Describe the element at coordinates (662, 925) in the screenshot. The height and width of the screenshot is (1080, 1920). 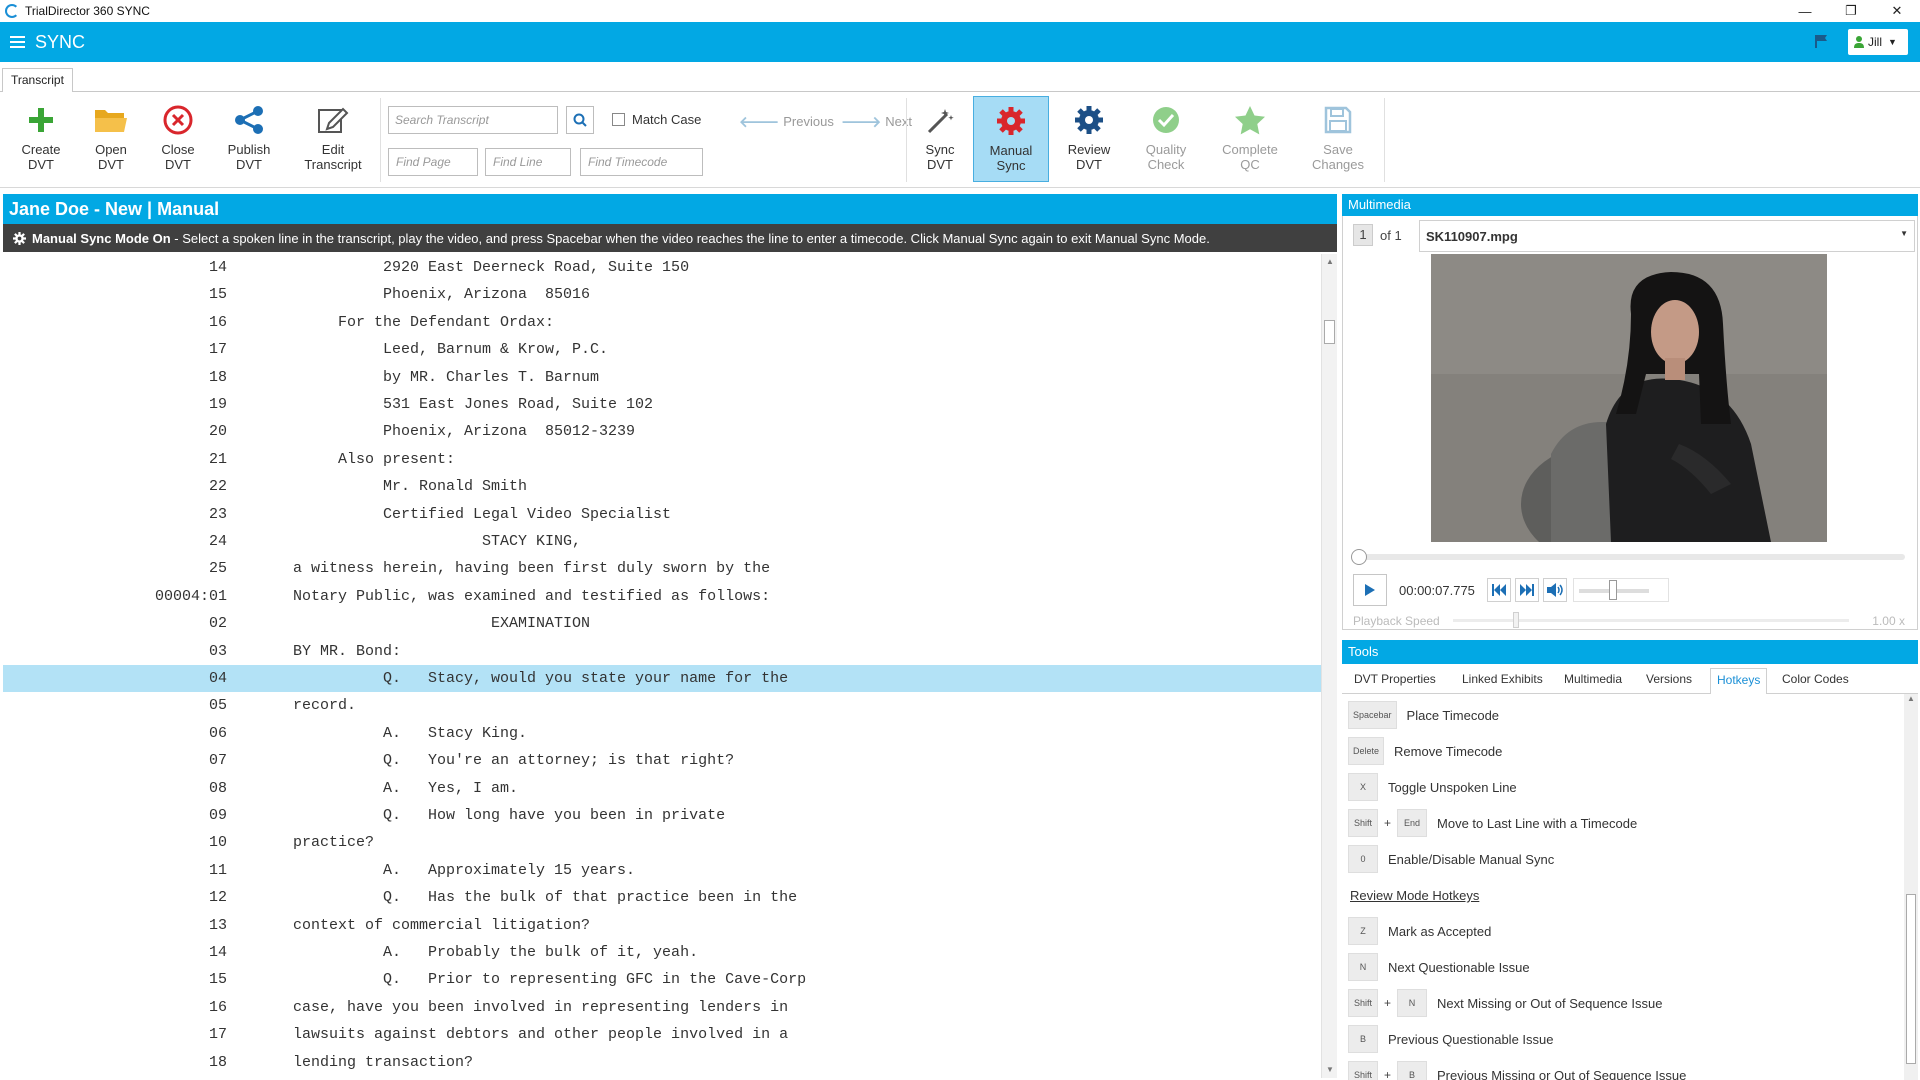
I see `transcript-line: 13 context of commercial litigation?` at that location.